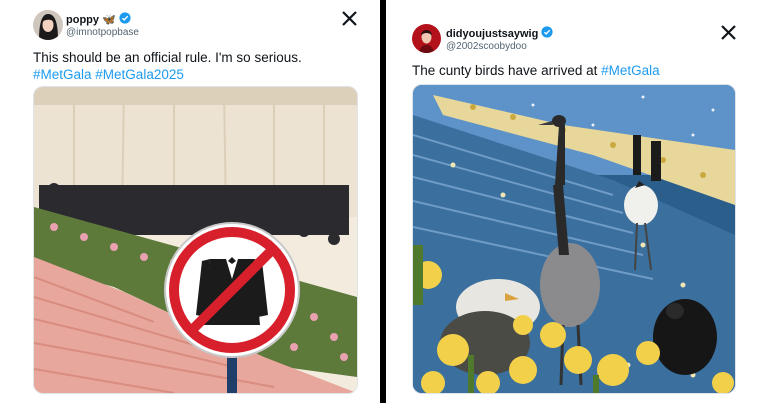 The height and width of the screenshot is (403, 768). What do you see at coordinates (492, 33) in the screenshot?
I see `author-name-text: didyoujustsaywig` at bounding box center [492, 33].